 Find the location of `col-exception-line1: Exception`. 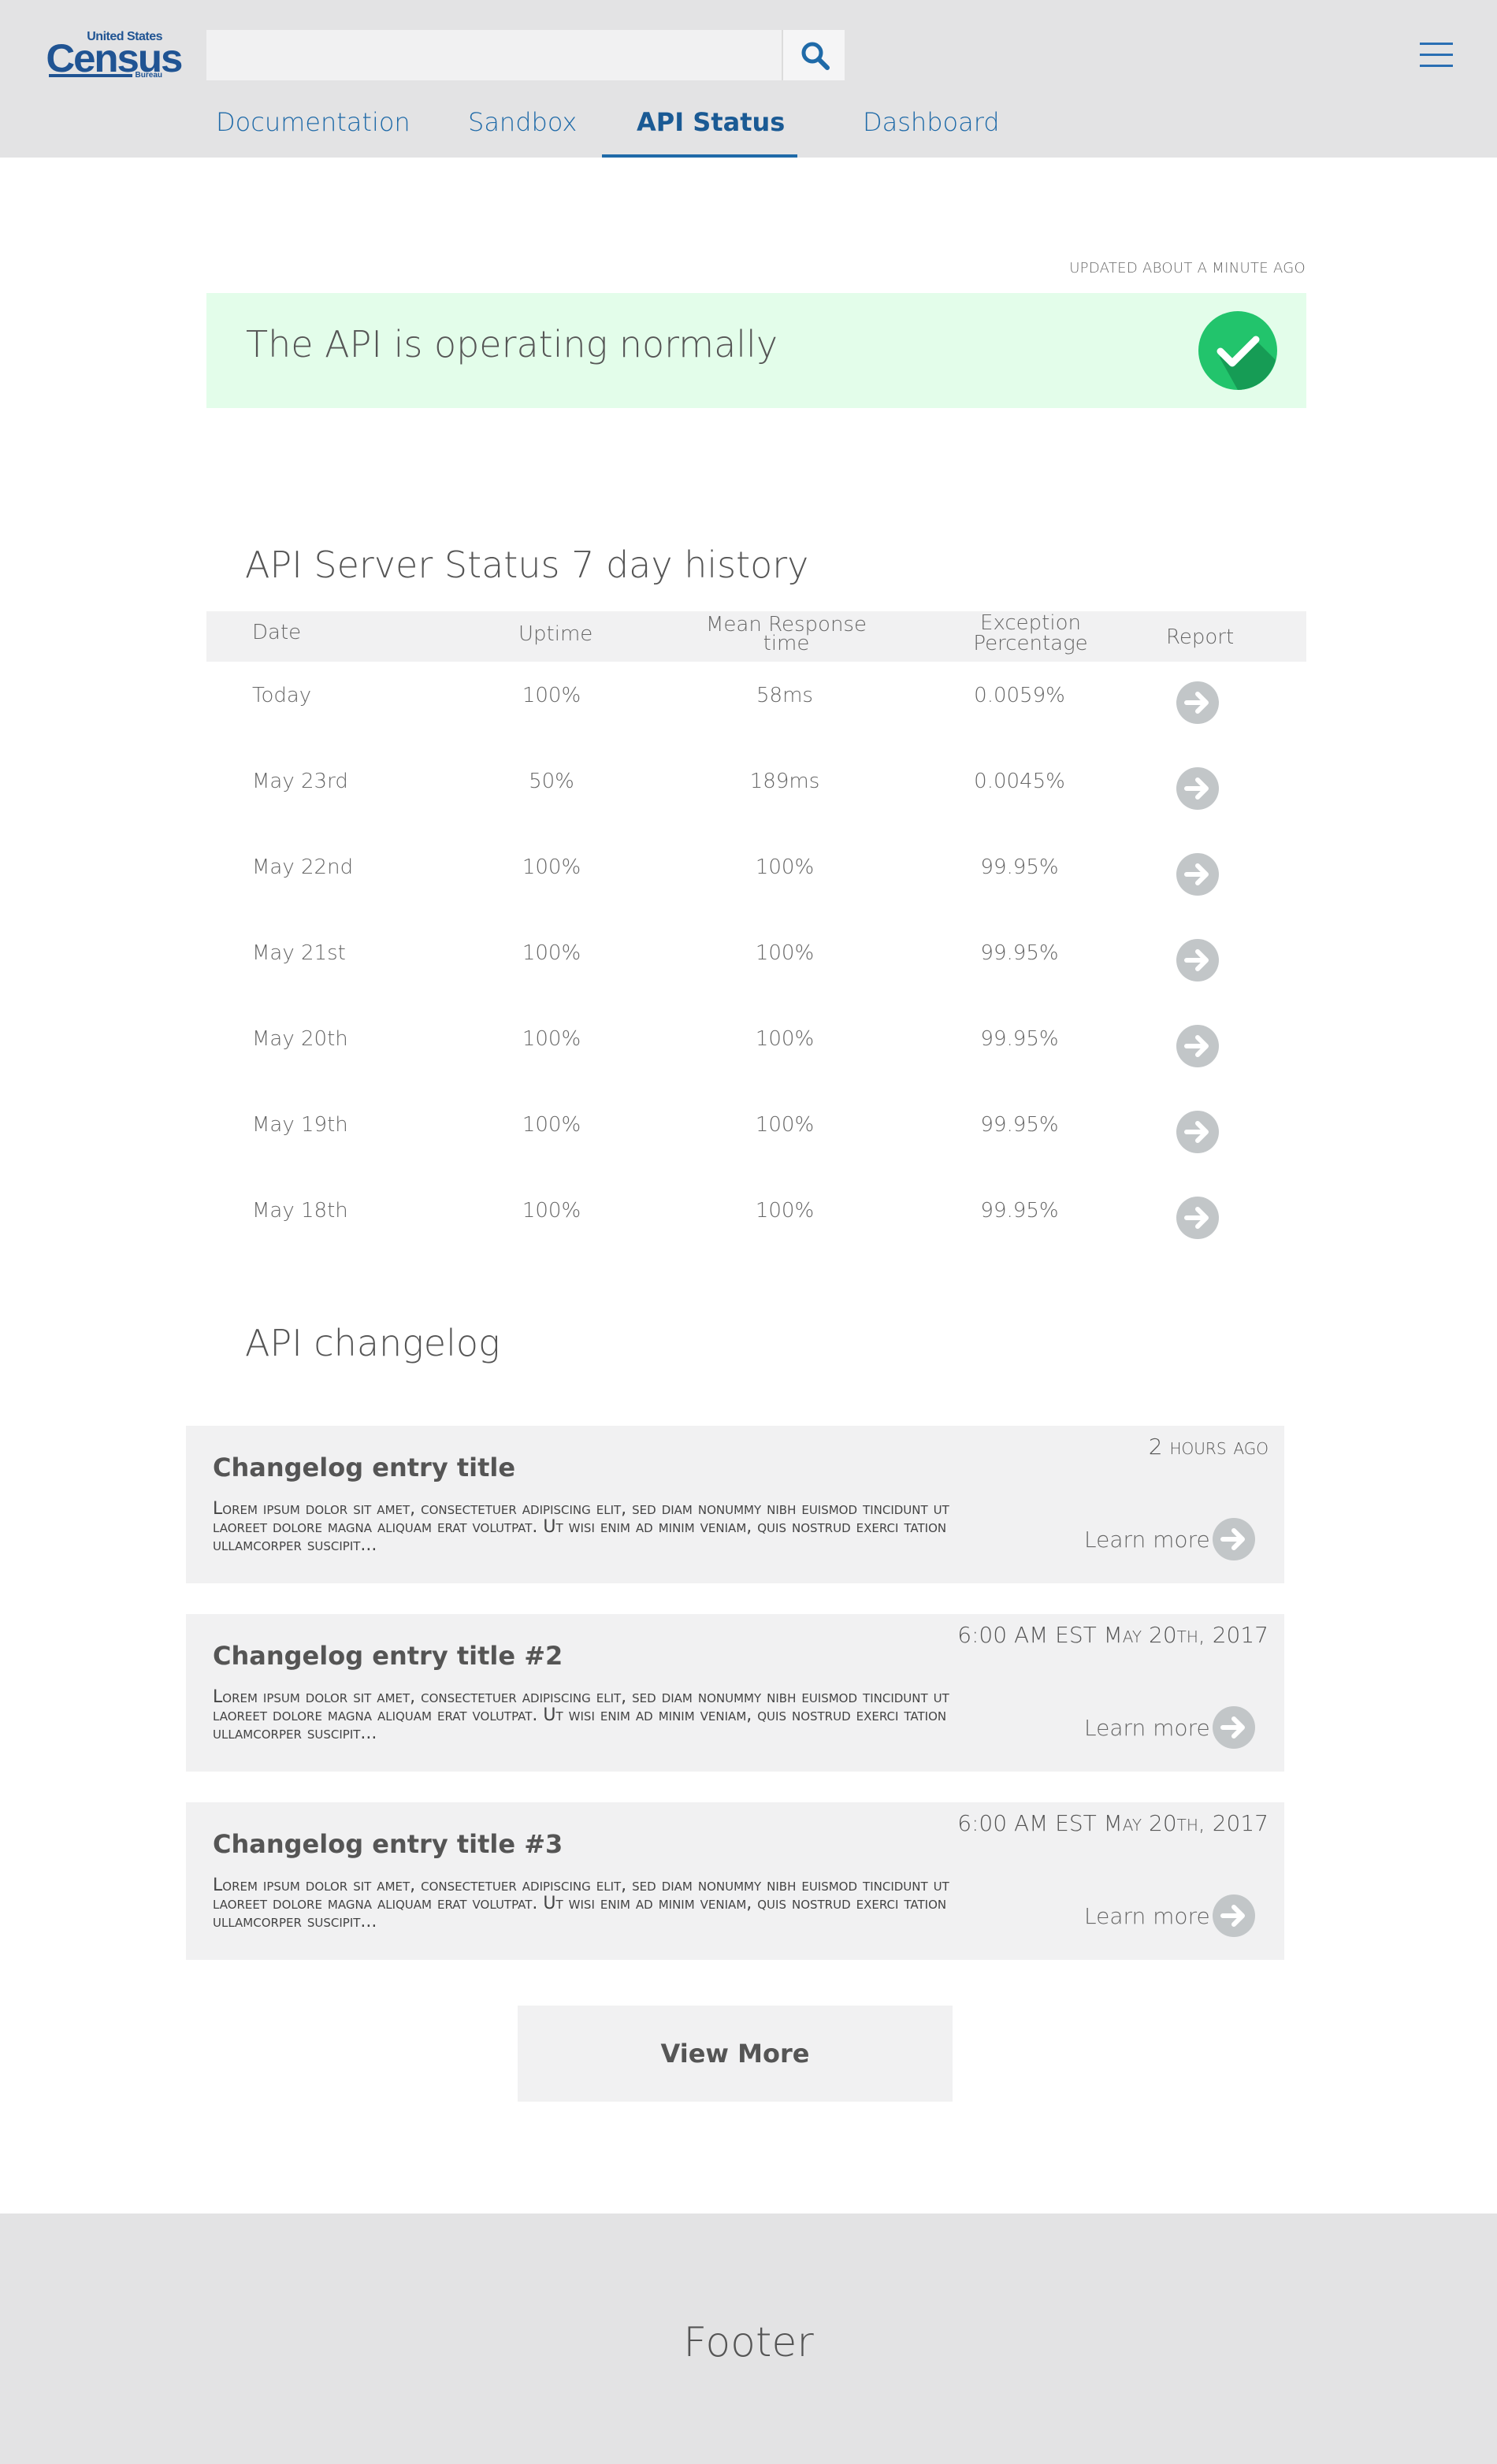

col-exception-line1: Exception is located at coordinates (1031, 623).